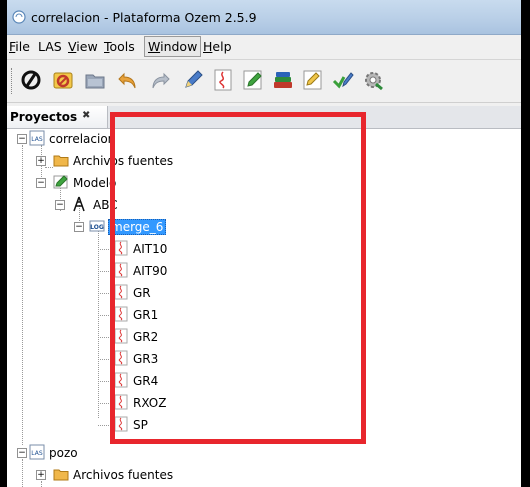  What do you see at coordinates (19, 46) in the screenshot?
I see `menu-file: File` at bounding box center [19, 46].